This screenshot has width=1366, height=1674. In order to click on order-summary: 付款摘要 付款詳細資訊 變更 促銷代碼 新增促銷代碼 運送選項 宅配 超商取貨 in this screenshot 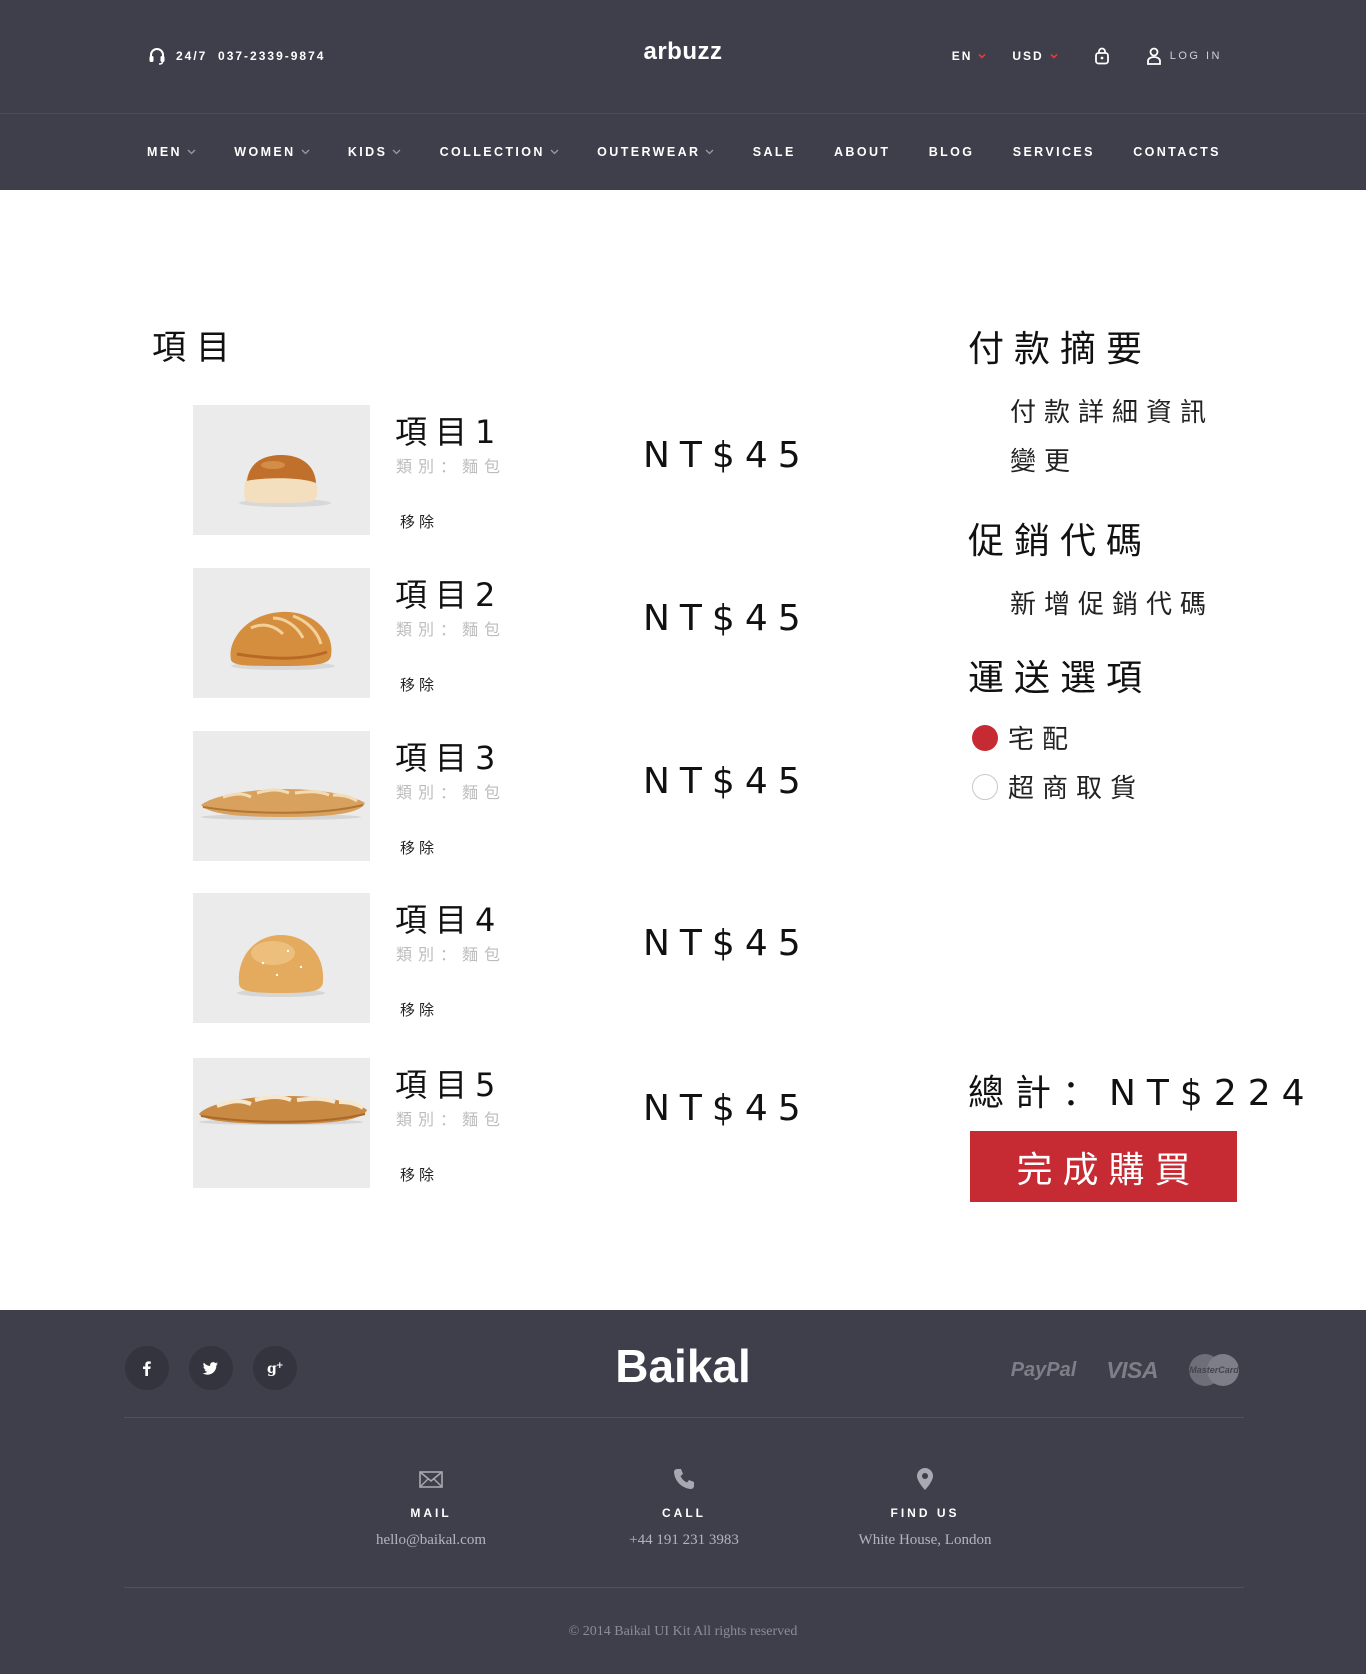, I will do `click(1138, 562)`.